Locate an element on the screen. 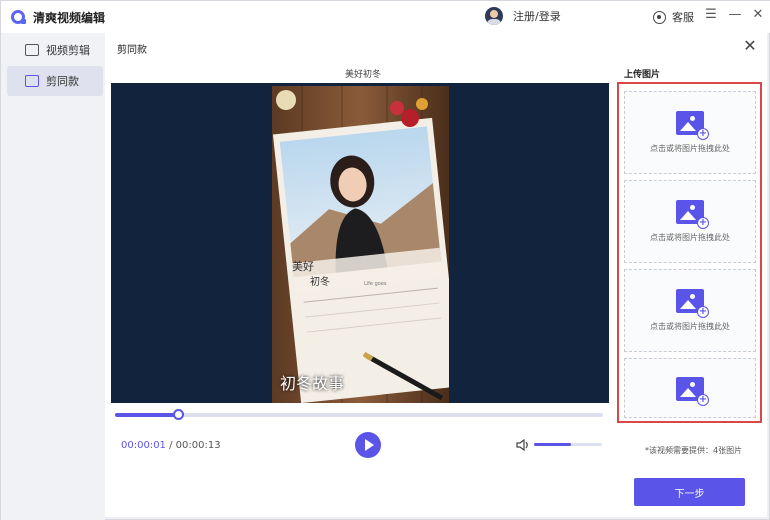 The height and width of the screenshot is (520, 770). upload-slot-3: + 点击或将图片拖拽此处 is located at coordinates (690, 310).